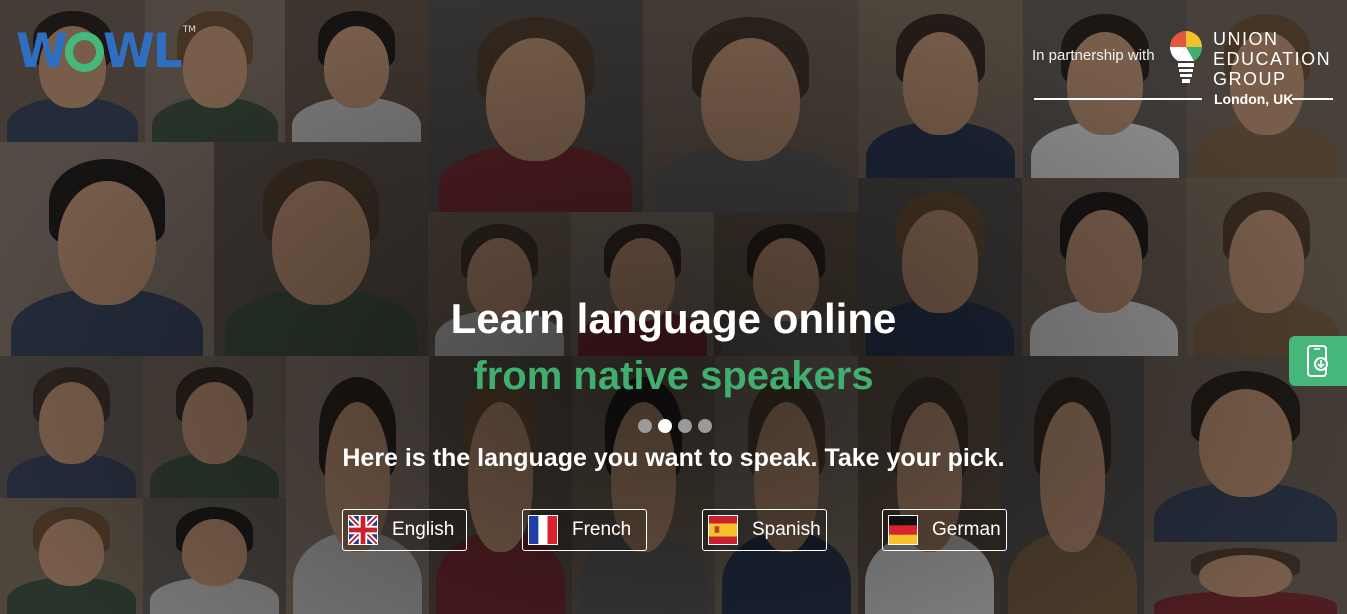 Image resolution: width=1347 pixels, height=614 pixels. What do you see at coordinates (84, 52) in the screenshot?
I see `logo-o-ring` at bounding box center [84, 52].